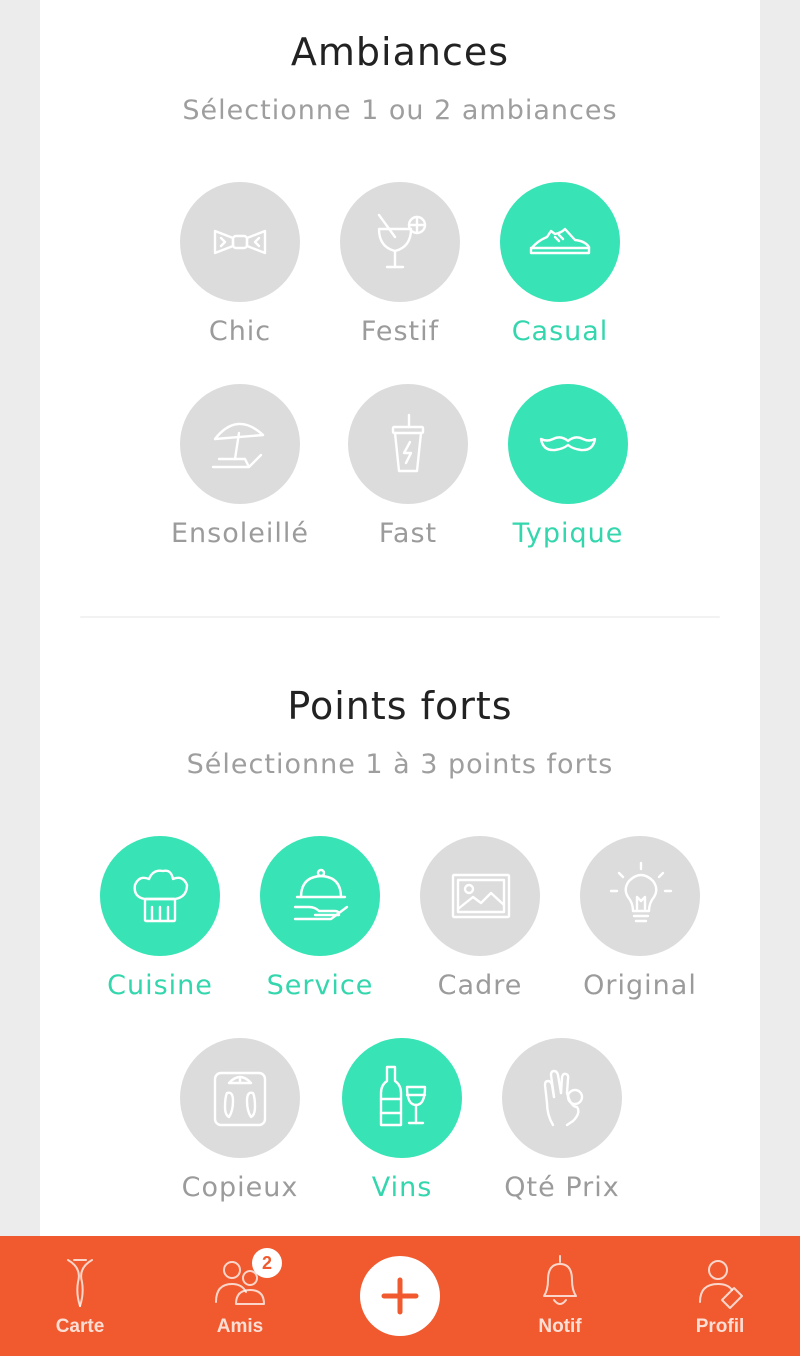 The image size is (800, 1356). I want to click on point-option-original: Original, so click(640, 936).